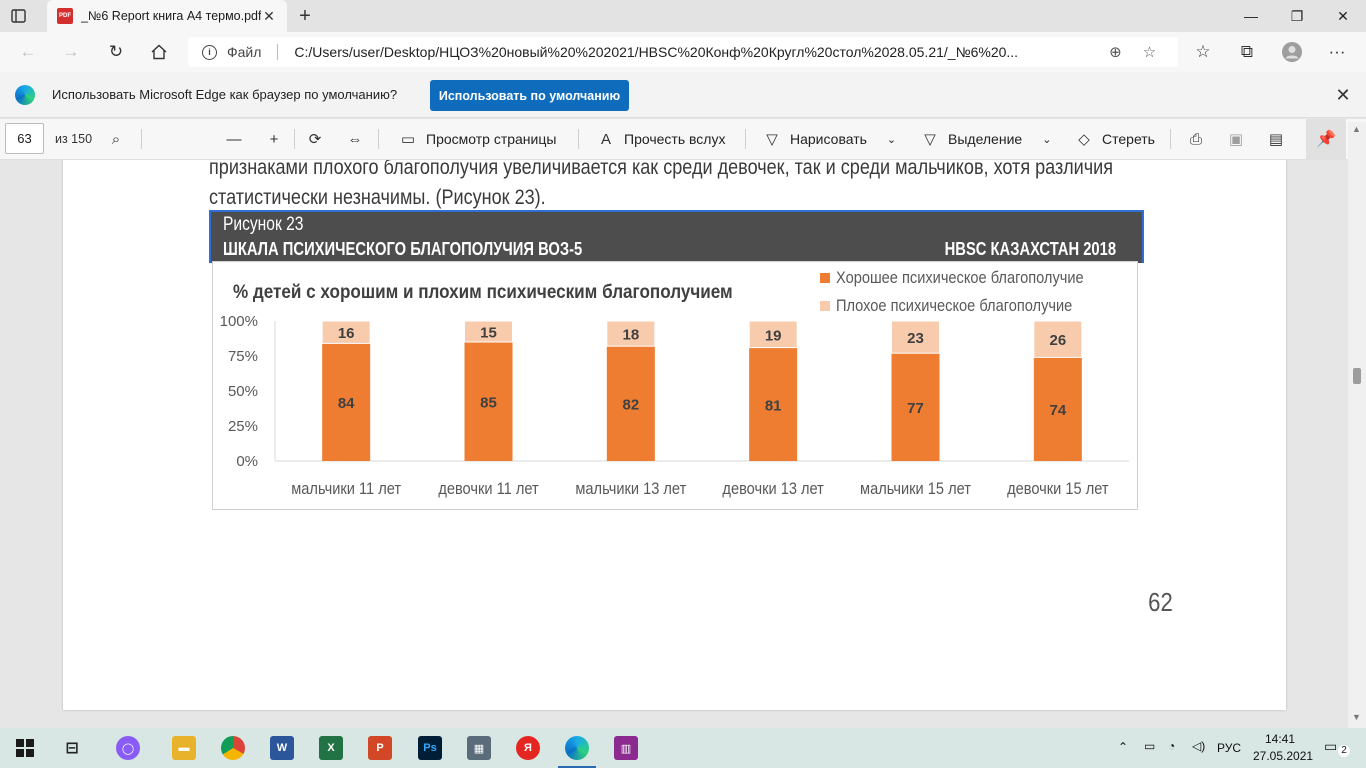 The image size is (1366, 768). What do you see at coordinates (1247, 52) in the screenshot?
I see `collections-icon: ⧉` at bounding box center [1247, 52].